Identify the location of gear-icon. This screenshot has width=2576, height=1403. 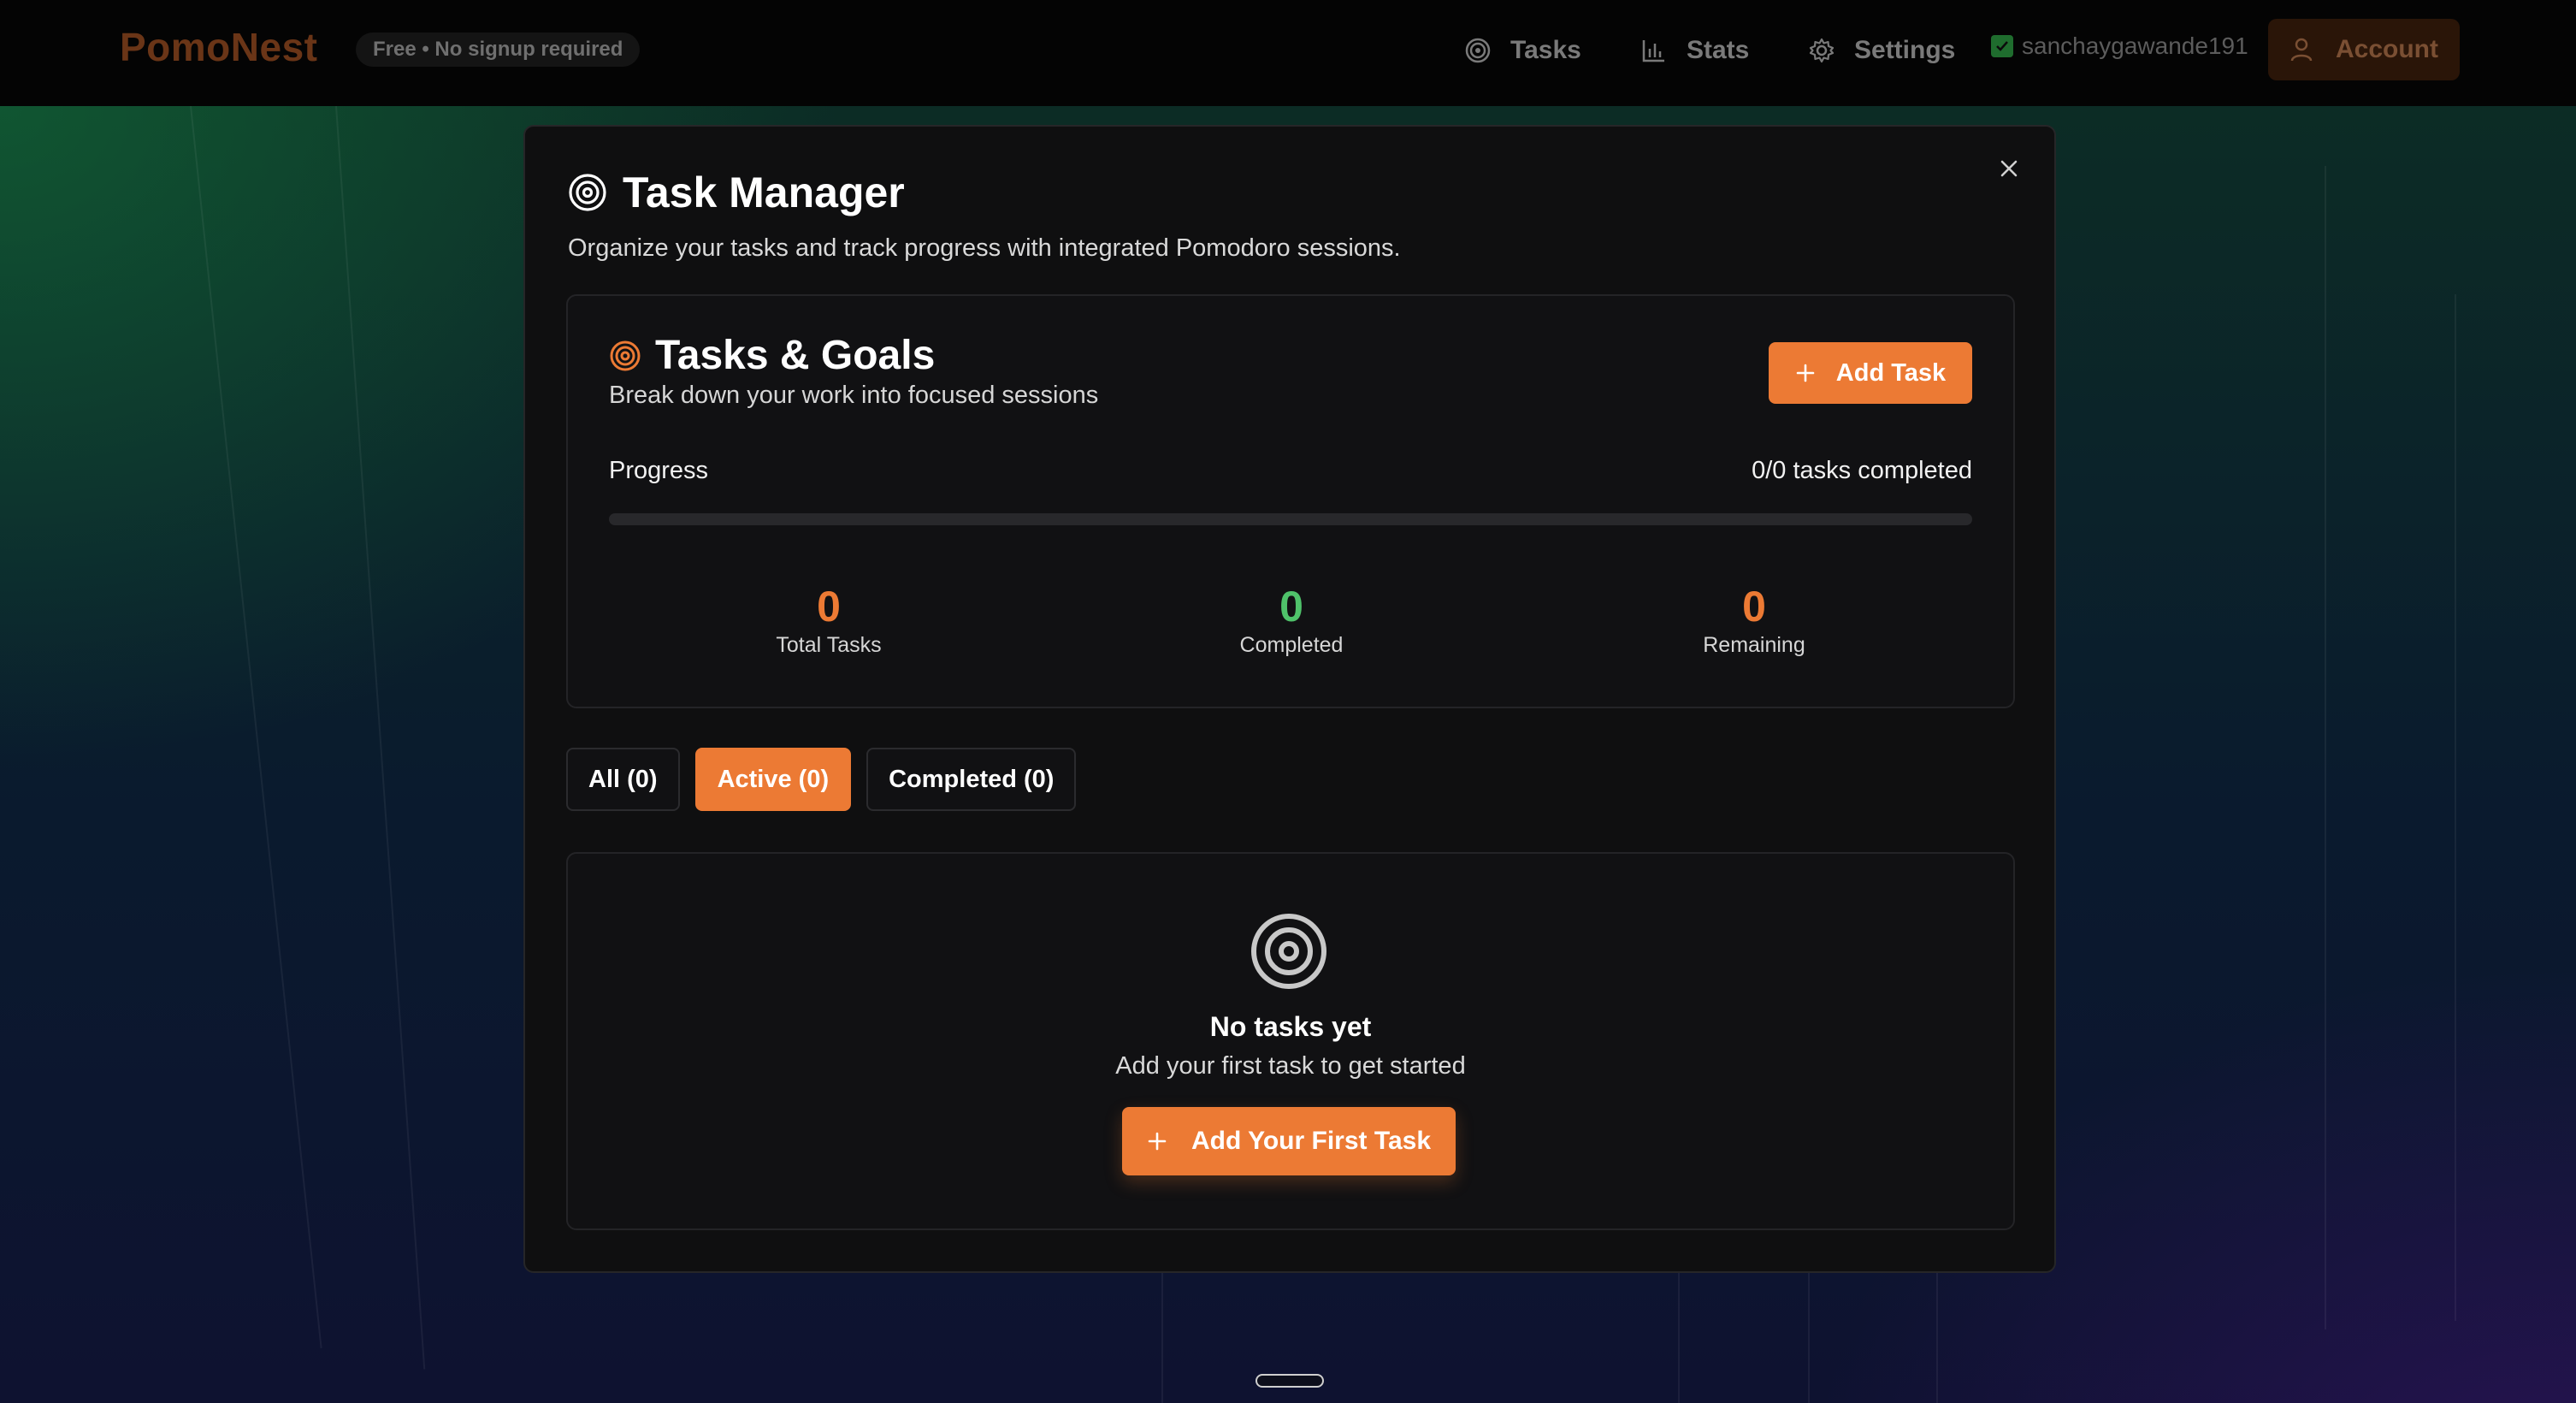
(1822, 50).